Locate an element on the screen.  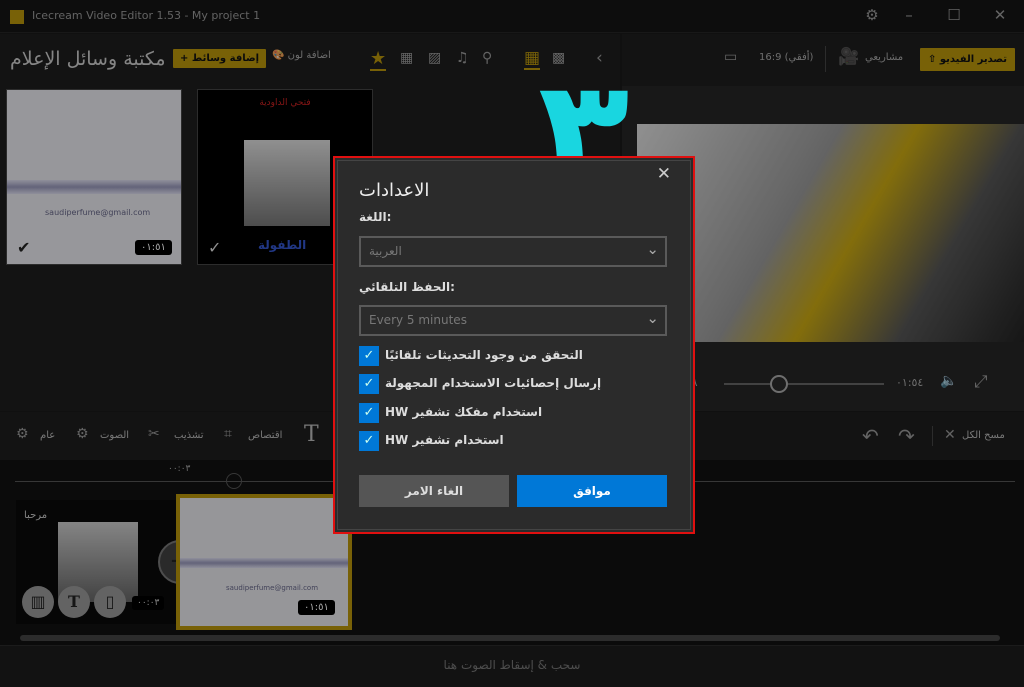
autosave-select: Every 5 minutes ⌄ is located at coordinates (513, 320).